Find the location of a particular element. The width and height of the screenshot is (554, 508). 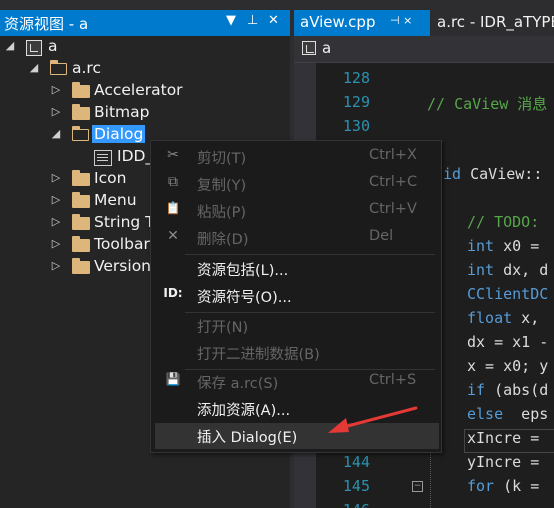

annotation-arrow-shaft is located at coordinates (378, 418).